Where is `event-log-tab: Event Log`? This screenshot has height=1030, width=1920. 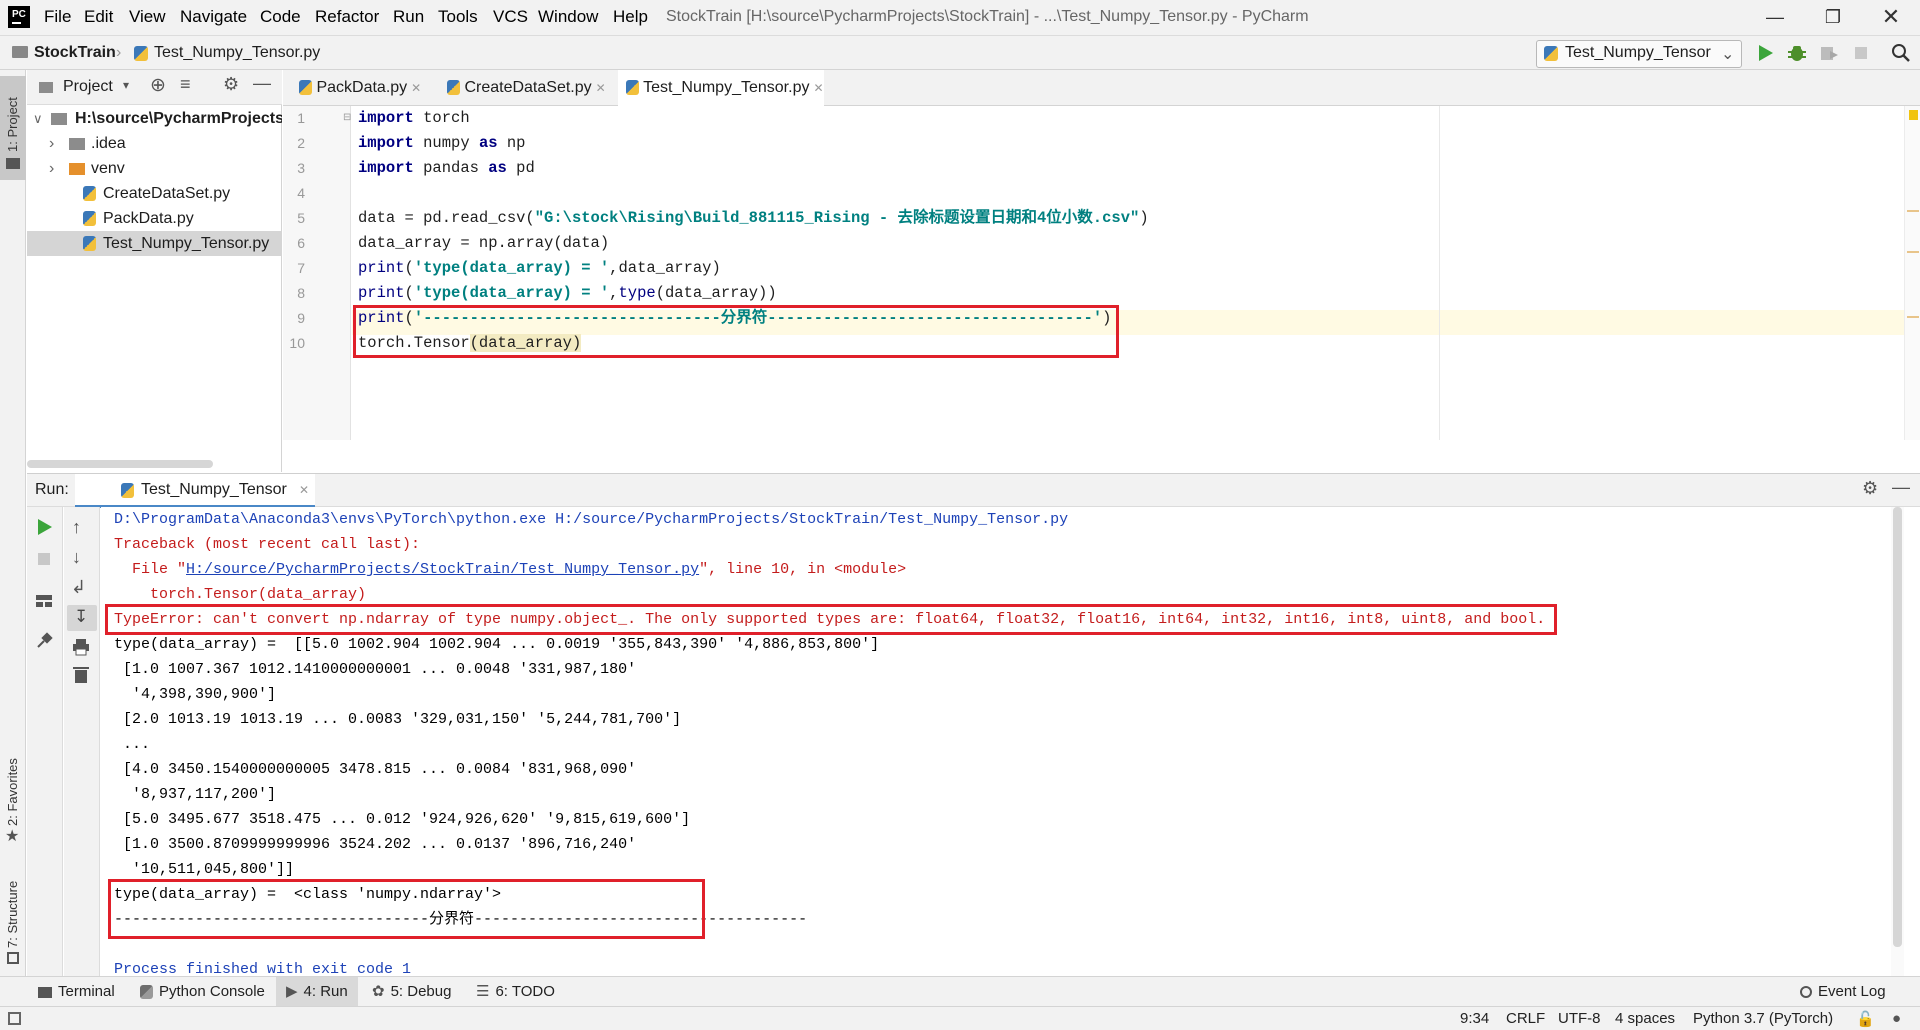
event-log-tab: Event Log is located at coordinates (1843, 992).